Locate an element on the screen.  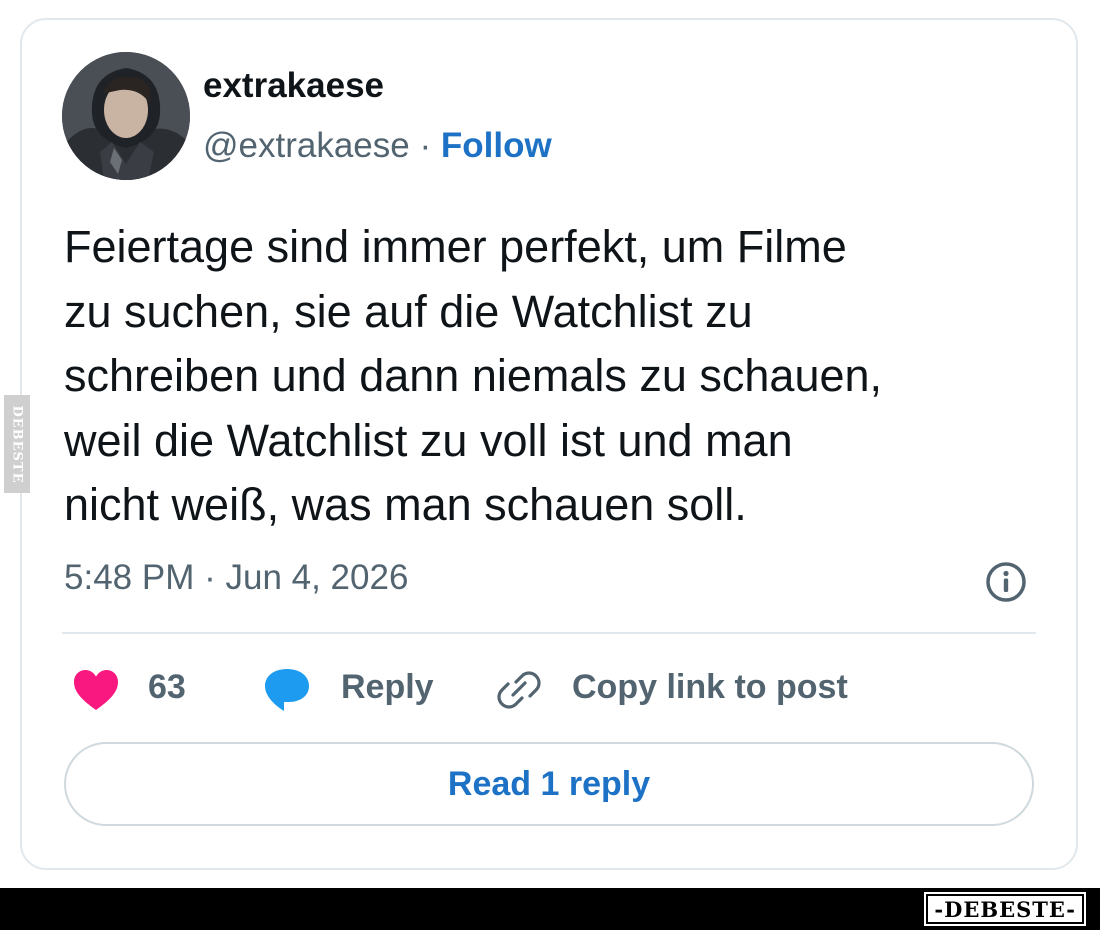
author-handle-row: @extrakaese · Follow is located at coordinates (377, 146).